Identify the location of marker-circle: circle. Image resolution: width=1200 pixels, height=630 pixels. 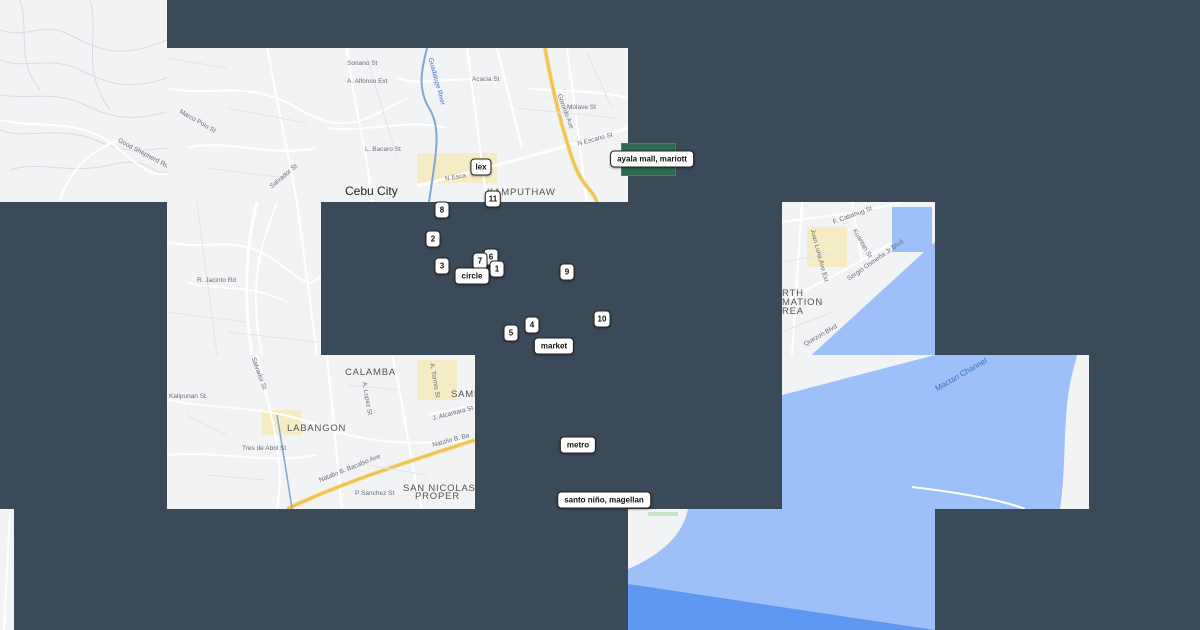
(472, 276).